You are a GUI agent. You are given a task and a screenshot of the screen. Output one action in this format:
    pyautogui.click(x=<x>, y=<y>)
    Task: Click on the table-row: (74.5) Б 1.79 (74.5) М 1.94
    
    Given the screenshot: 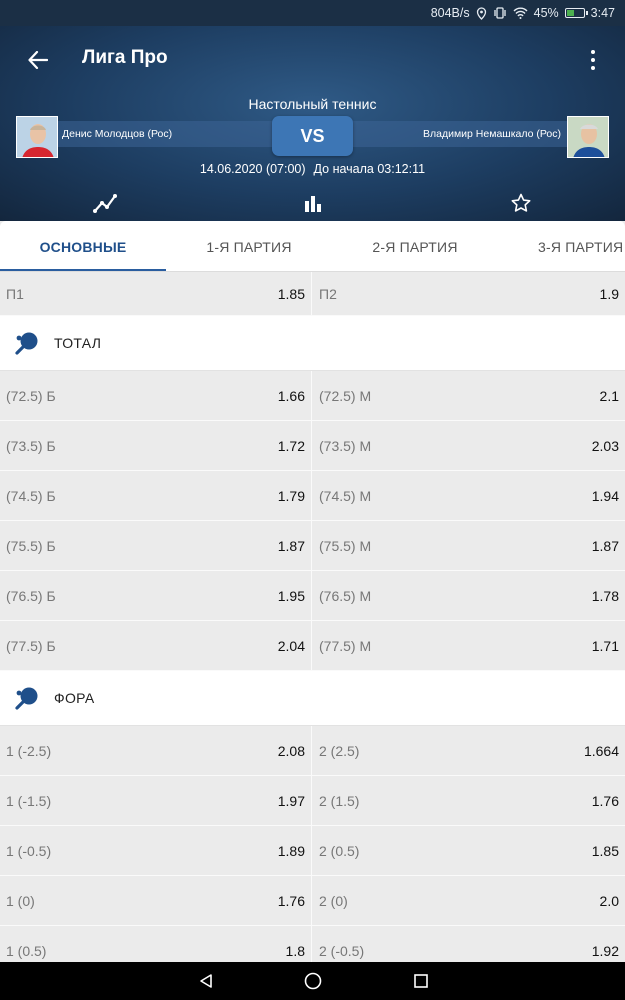 What is the action you would take?
    pyautogui.click(x=312, y=496)
    